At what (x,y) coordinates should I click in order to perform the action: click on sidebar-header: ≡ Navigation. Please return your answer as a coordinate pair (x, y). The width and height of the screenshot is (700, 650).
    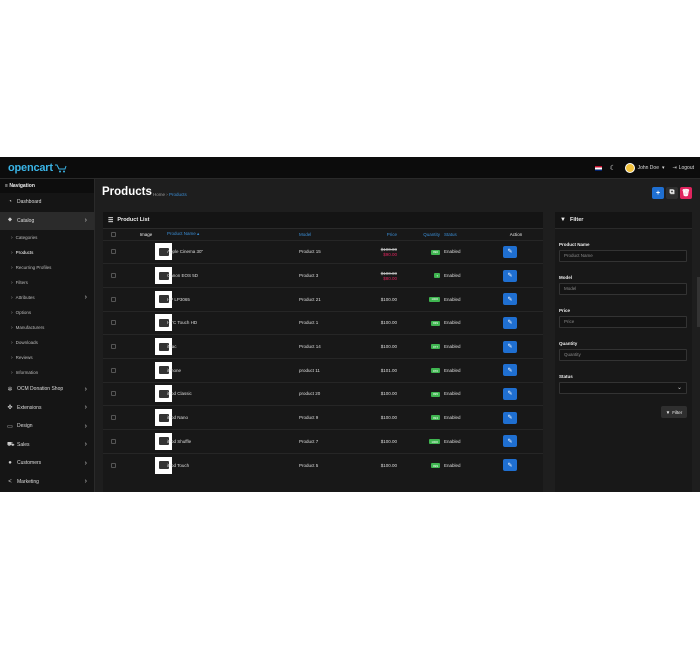
    Looking at the image, I should click on (47, 186).